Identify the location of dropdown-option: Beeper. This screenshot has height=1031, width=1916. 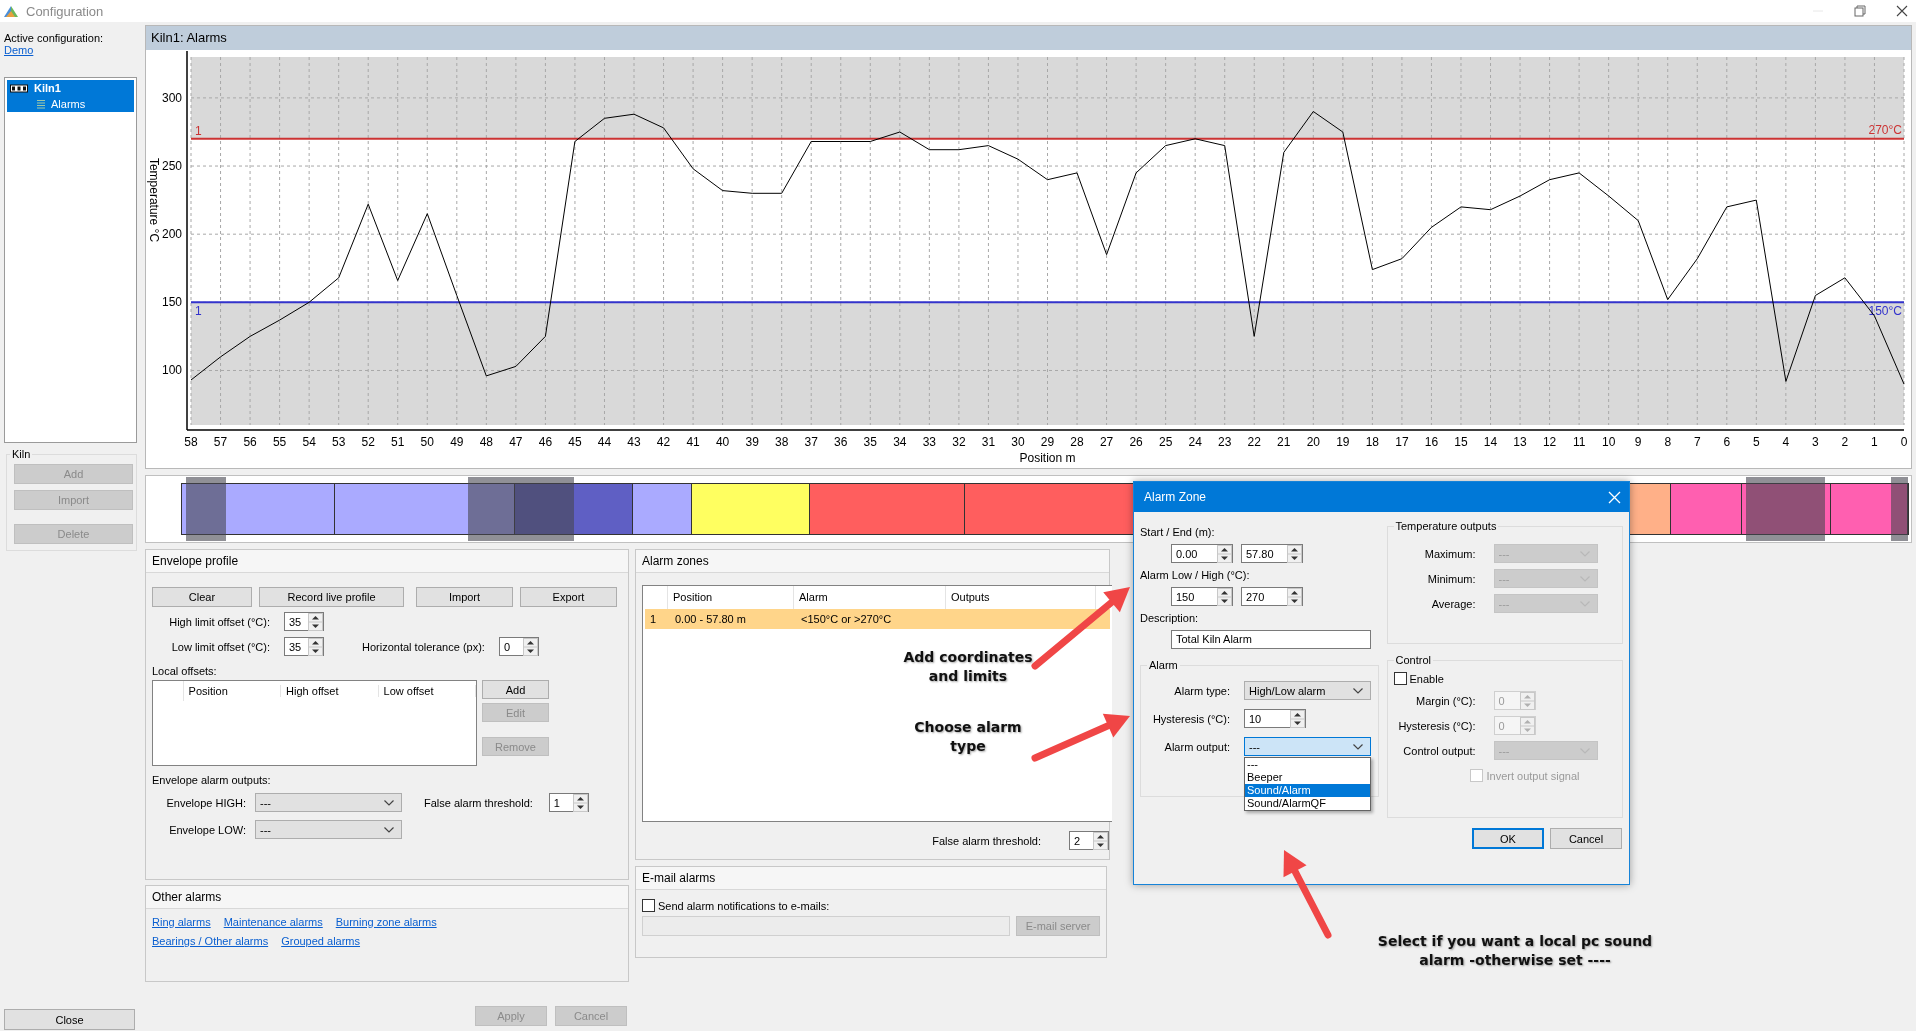
(1307, 777).